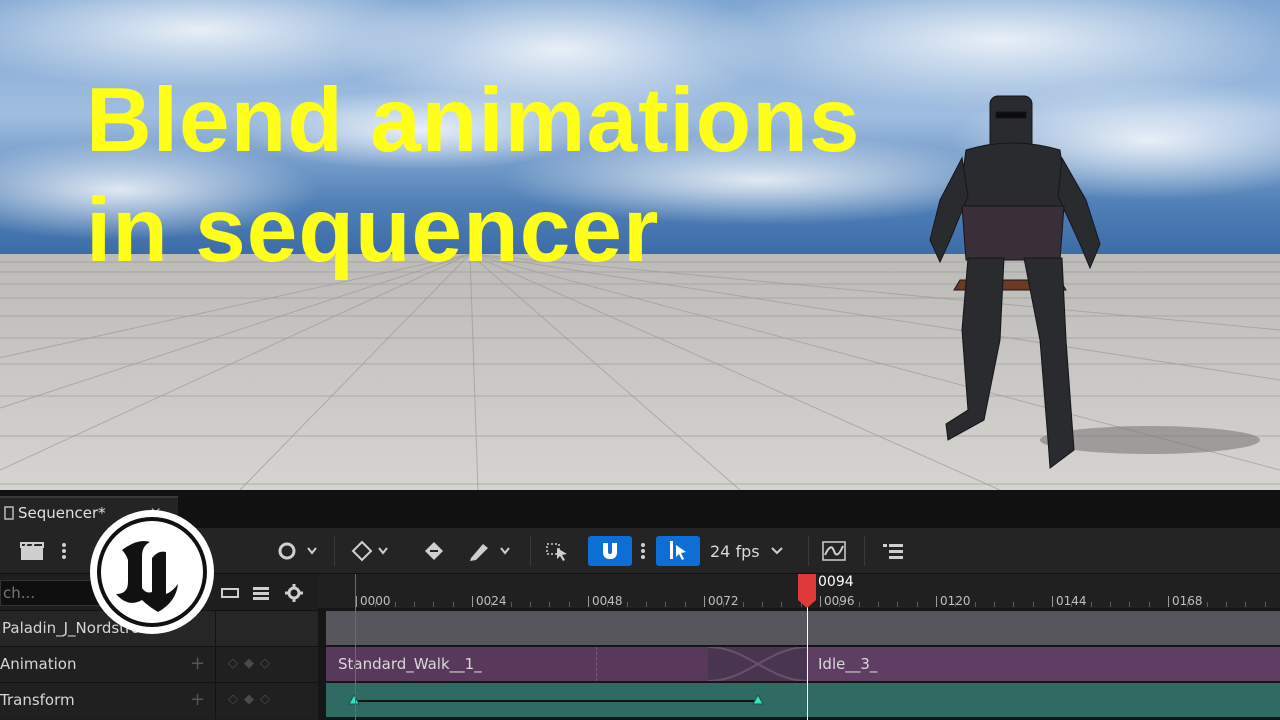  What do you see at coordinates (410, 664) in the screenshot?
I see `anim-section-label: Standard_Walk__1_` at bounding box center [410, 664].